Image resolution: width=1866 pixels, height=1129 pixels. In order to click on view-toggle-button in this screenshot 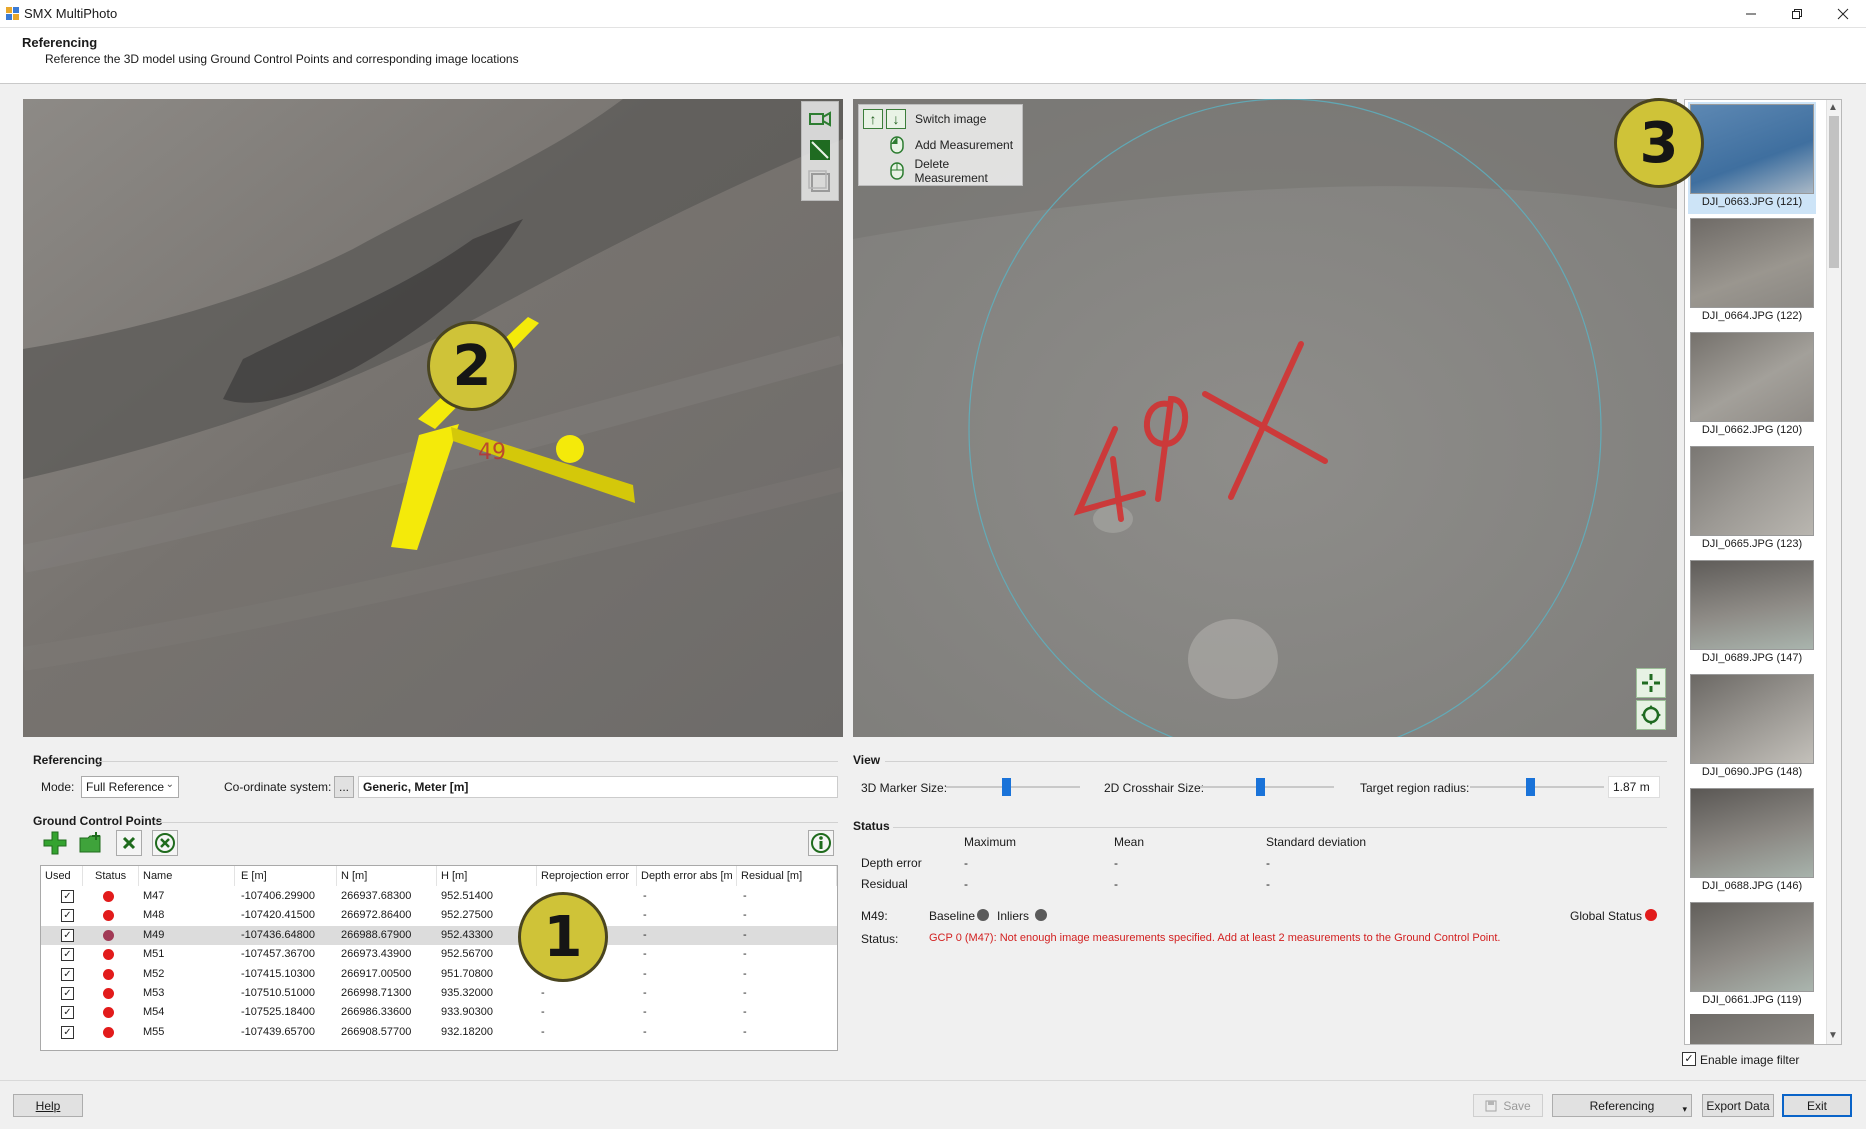, I will do `click(820, 150)`.